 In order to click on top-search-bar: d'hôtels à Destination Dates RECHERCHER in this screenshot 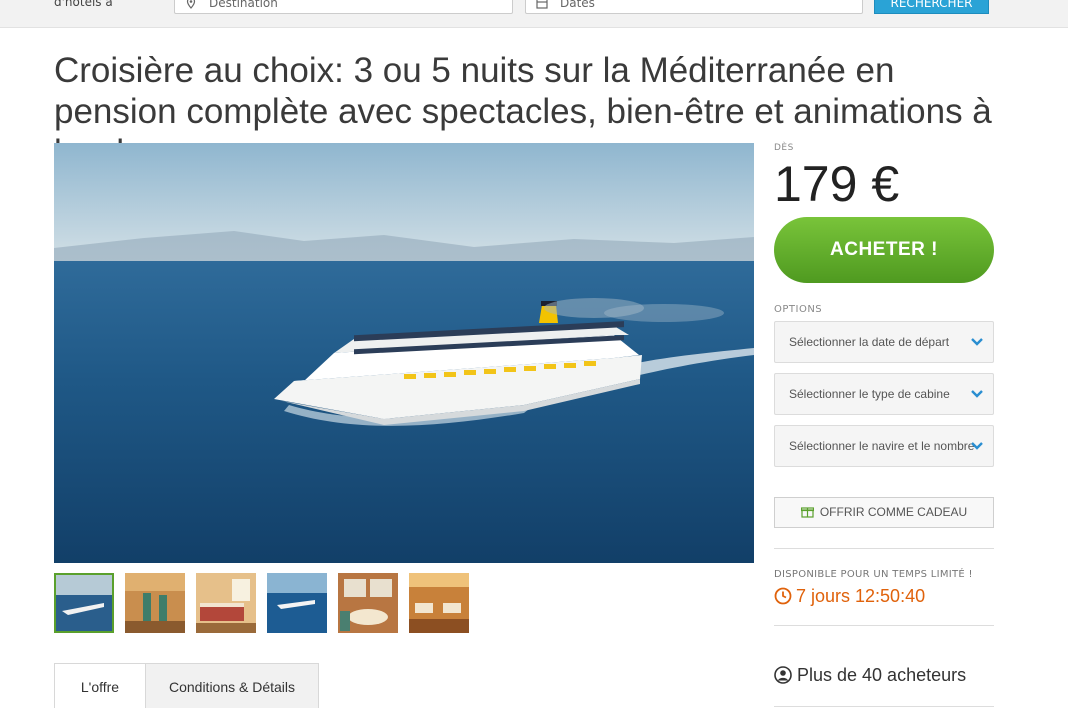, I will do `click(534, 14)`.